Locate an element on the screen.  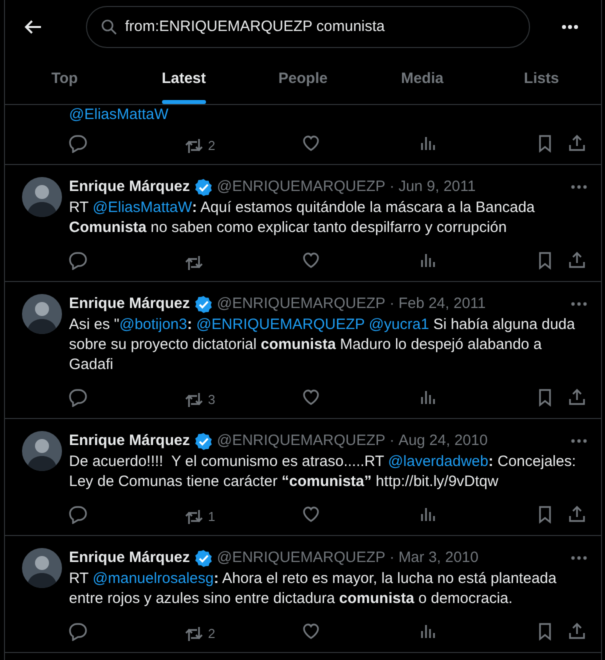
tweet-text: Asi es "@botijon3: @ENRIQUEMARQUEZP @yucra1 Si había alguna duda sobre su proyecto dictatorial comunista Maduro lo despejó alabando a Gadafi is located at coordinates (322, 345).